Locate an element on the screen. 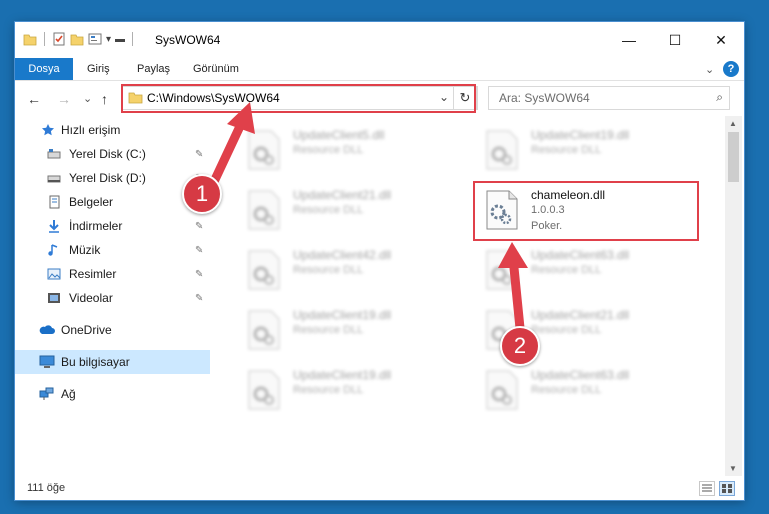 The height and width of the screenshot is (514, 769). scroll-up-icon: ▲ is located at coordinates (733, 123).